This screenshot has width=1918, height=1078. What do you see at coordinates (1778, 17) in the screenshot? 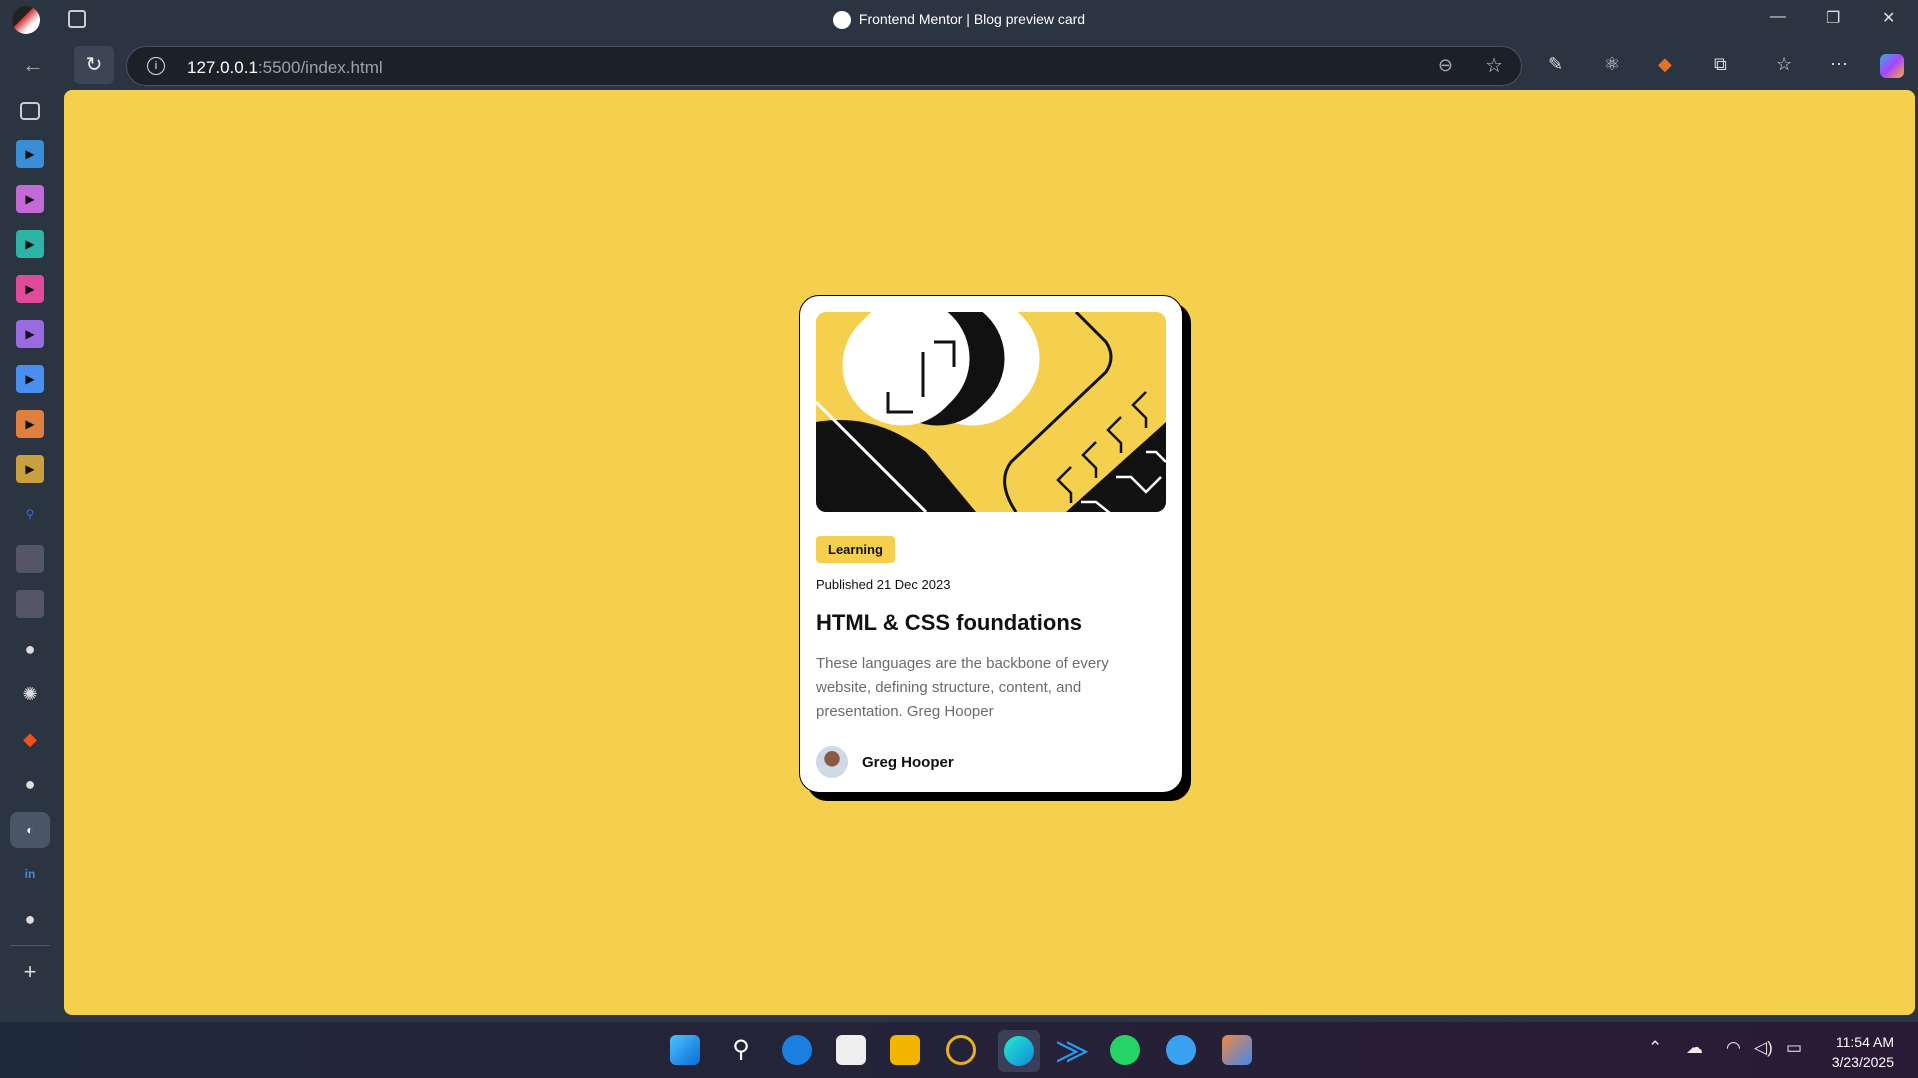
I see `minimize-button: —` at bounding box center [1778, 17].